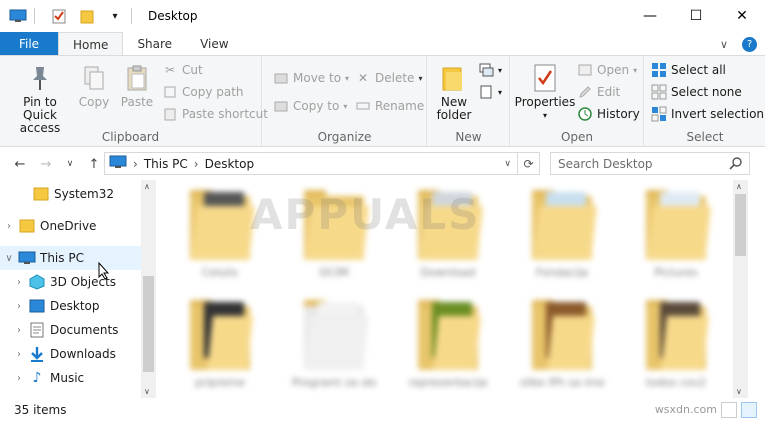 Image resolution: width=765 pixels, height=422 pixels. What do you see at coordinates (310, 106) in the screenshot?
I see `copy-to-button: Copy to ▾` at bounding box center [310, 106].